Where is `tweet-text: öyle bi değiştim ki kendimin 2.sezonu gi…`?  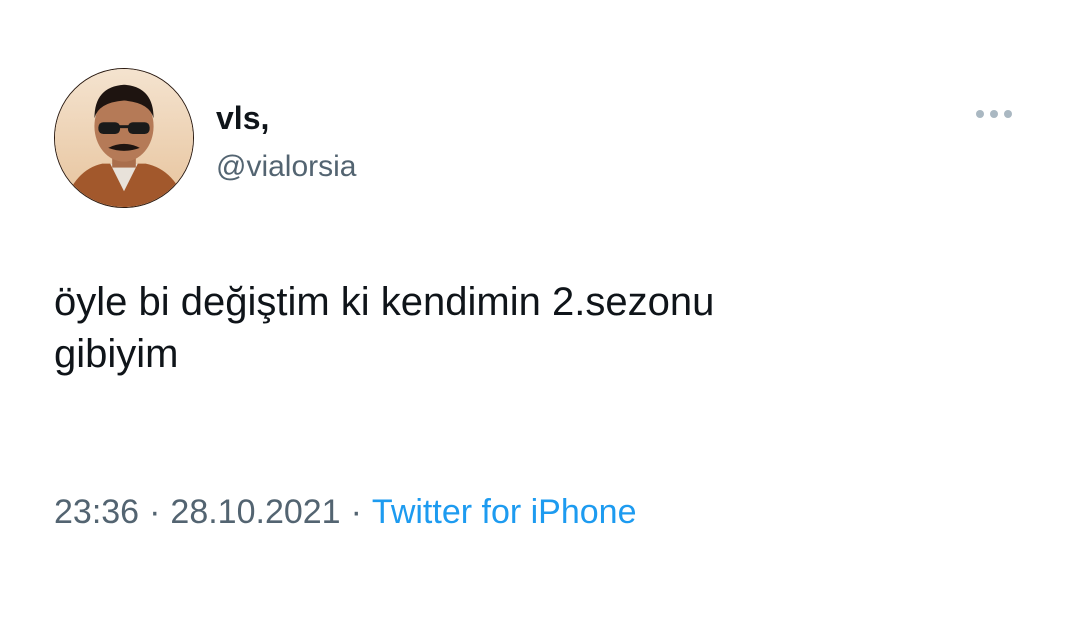
tweet-text: öyle bi değiştim ki kendimin 2.sezonu gi… is located at coordinates (384, 328).